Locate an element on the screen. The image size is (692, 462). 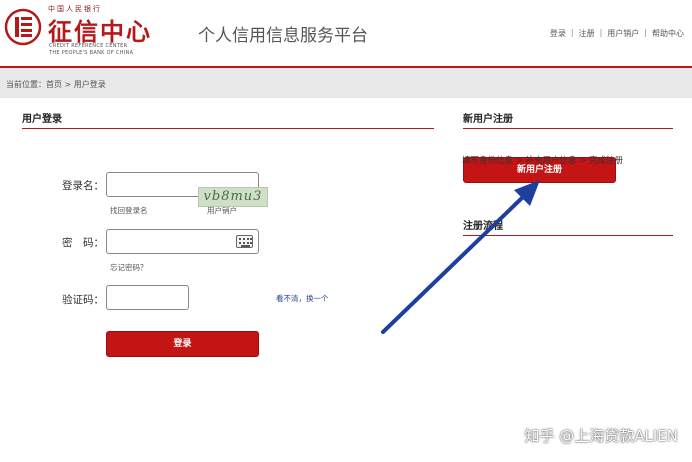
logo-english-line2: THE PEOPLE'S BANK OF CHINA is located at coordinates (91, 53).